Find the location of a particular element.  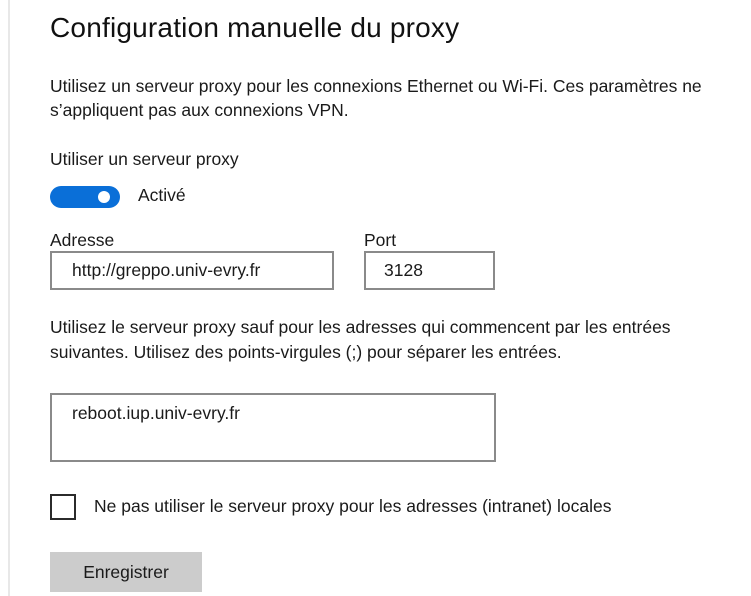

local-bypass-checkbox is located at coordinates (63, 507).